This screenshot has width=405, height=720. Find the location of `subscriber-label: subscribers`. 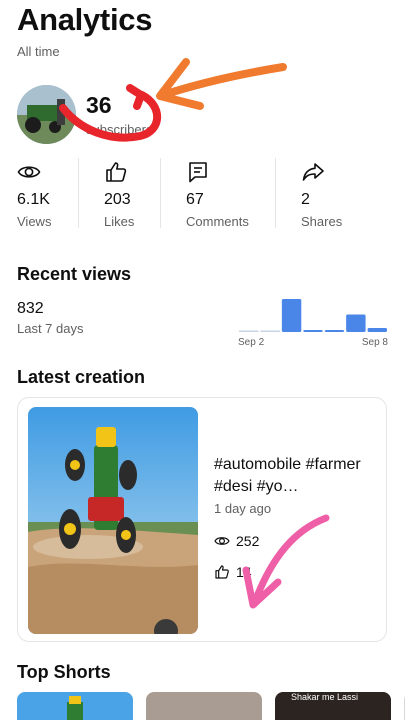

subscriber-label: subscribers is located at coordinates (119, 129).